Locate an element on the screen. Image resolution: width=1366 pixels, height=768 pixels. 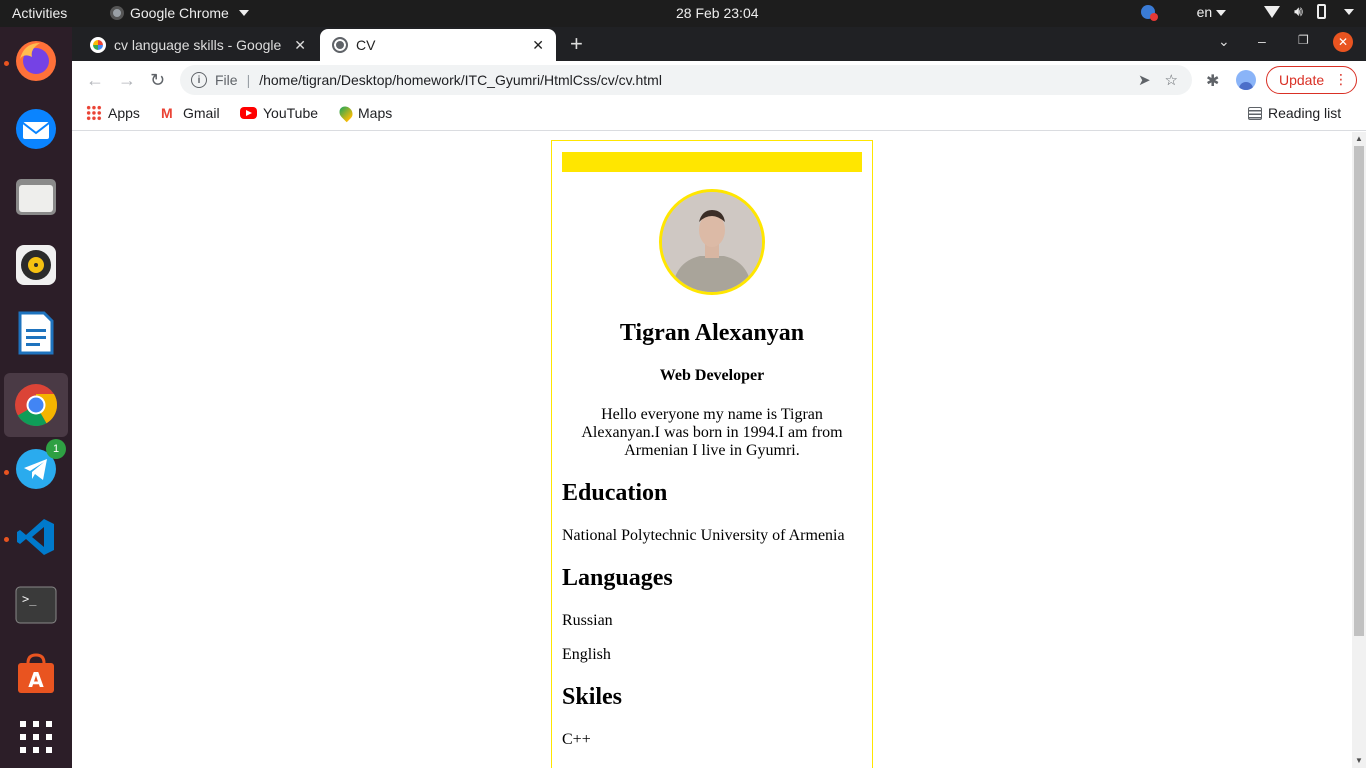
app-menu-label: Google Chrome is located at coordinates (179, 13).